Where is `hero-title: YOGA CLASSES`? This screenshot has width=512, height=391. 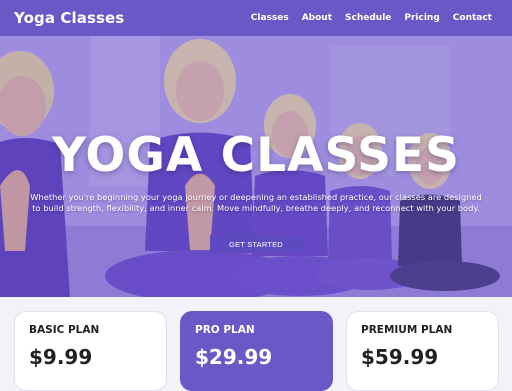
hero-title: YOGA CLASSES is located at coordinates (256, 155).